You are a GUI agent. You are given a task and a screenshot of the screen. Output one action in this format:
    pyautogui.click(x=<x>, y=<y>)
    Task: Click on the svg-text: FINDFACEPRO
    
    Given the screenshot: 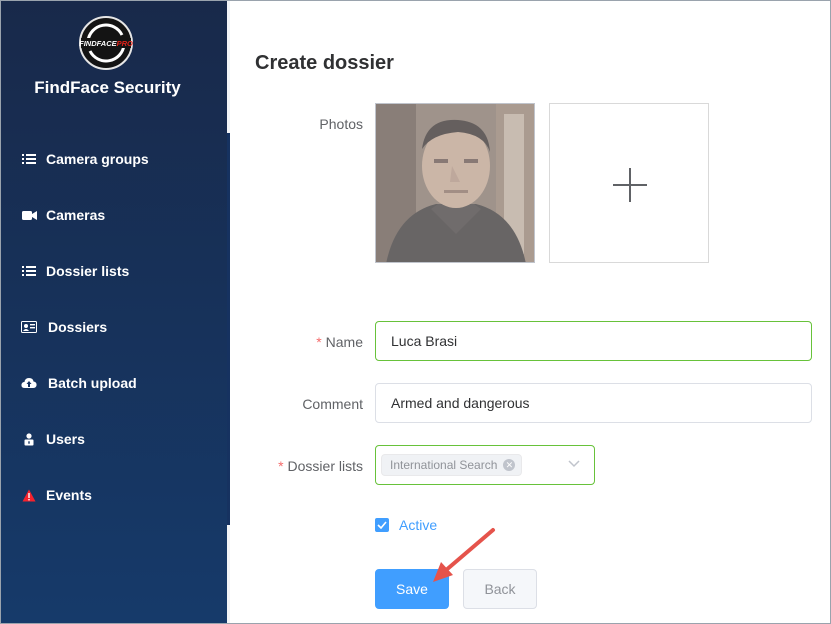 What is the action you would take?
    pyautogui.click(x=106, y=43)
    